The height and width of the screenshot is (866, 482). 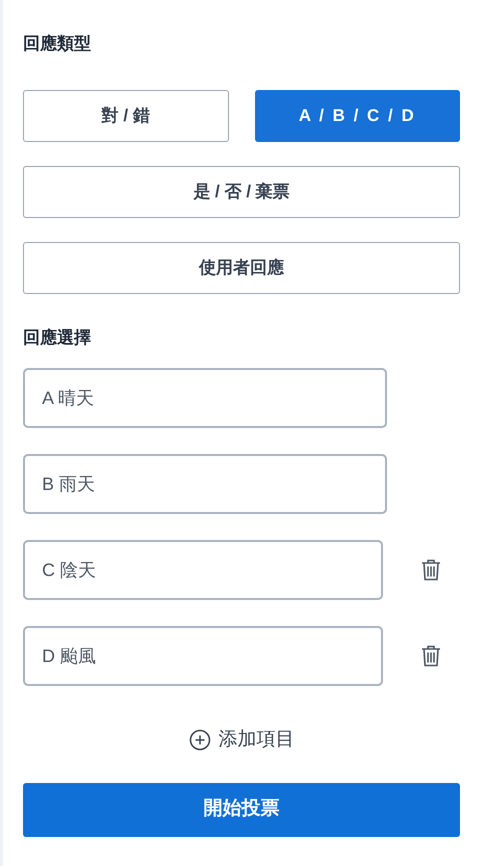 I want to click on add-item-button: 添加項目, so click(x=241, y=740).